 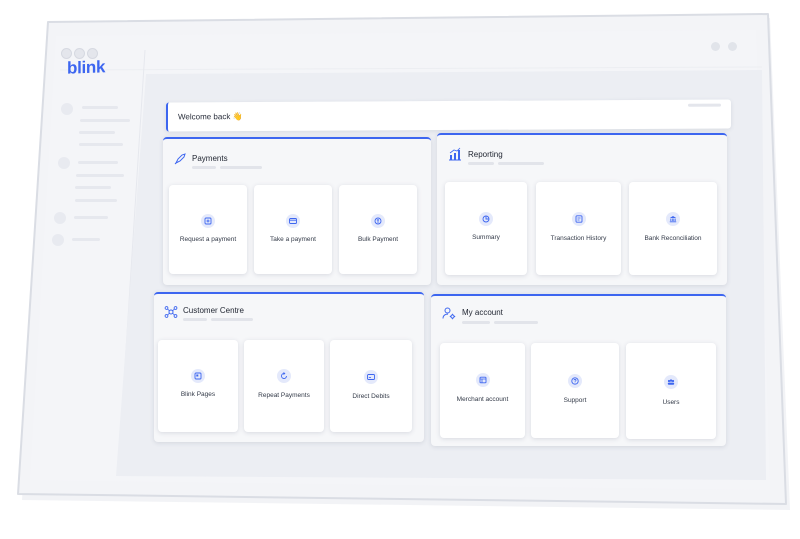 I want to click on help-icon, so click(x=575, y=381).